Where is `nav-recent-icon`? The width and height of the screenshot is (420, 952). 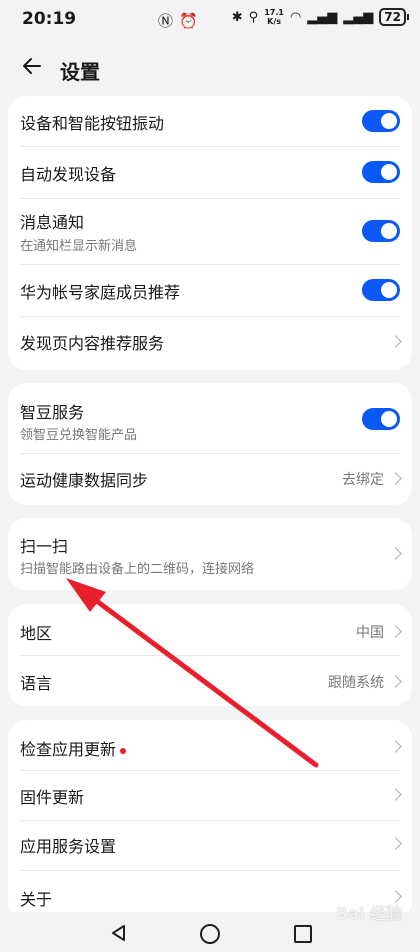
nav-recent-icon is located at coordinates (303, 934).